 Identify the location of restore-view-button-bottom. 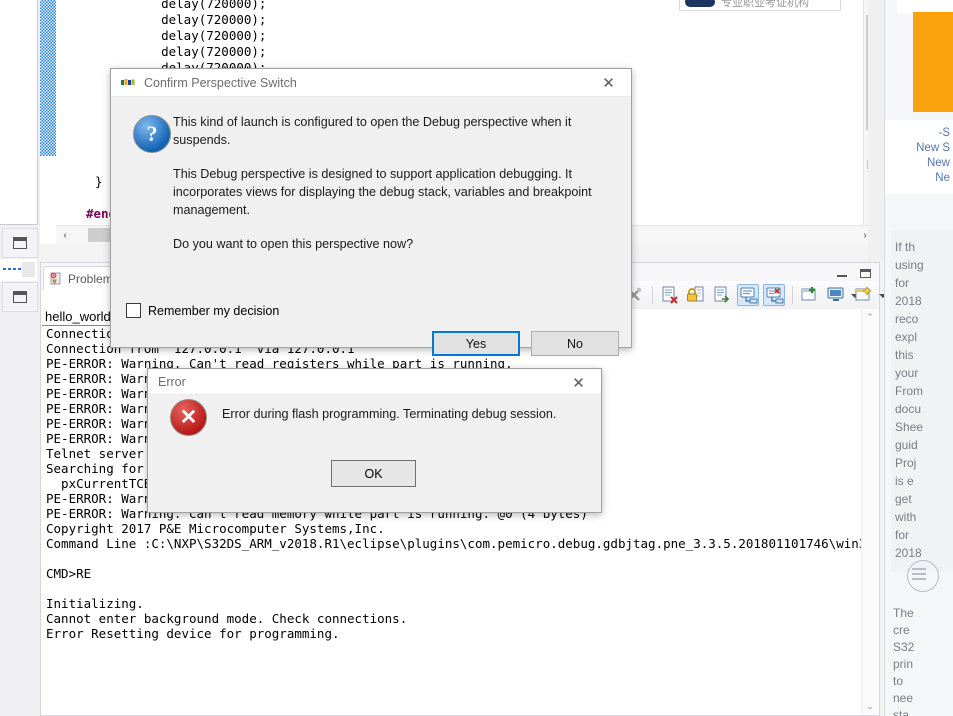
(20, 297).